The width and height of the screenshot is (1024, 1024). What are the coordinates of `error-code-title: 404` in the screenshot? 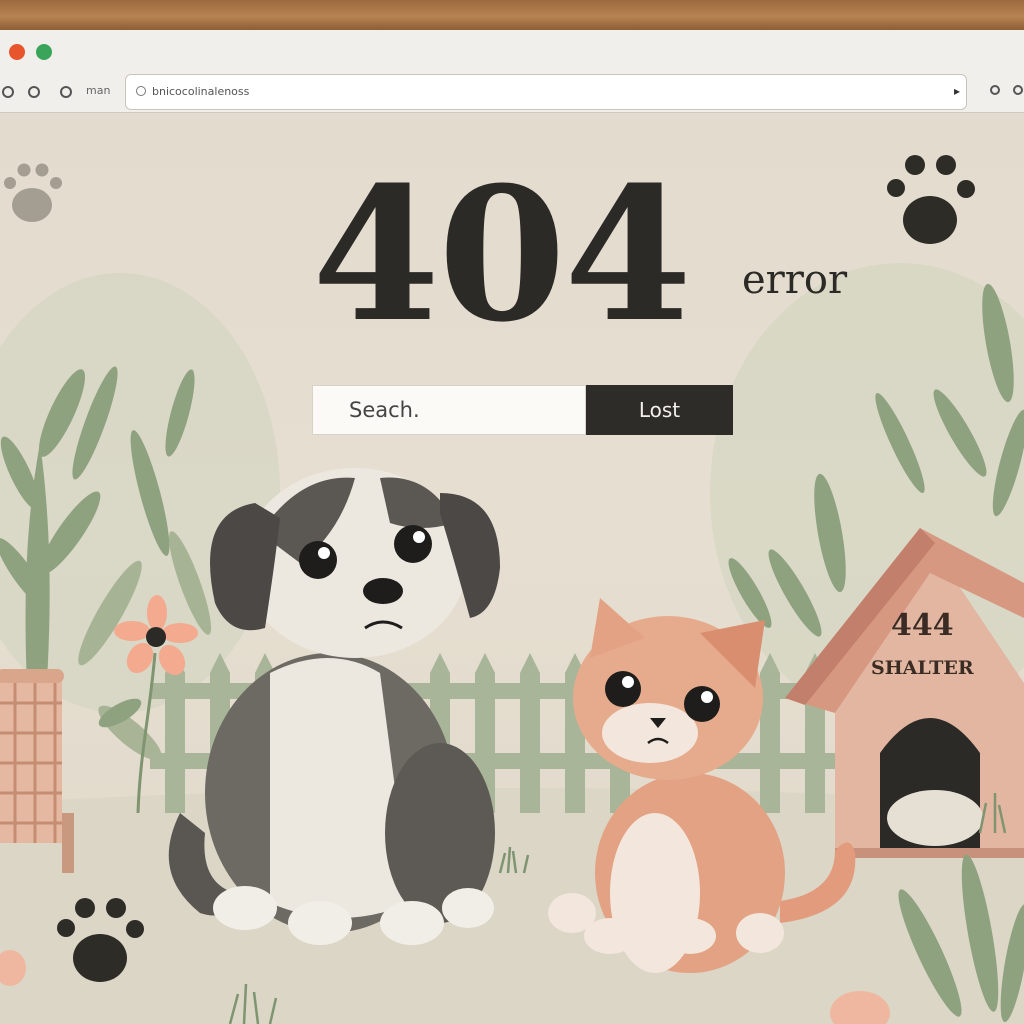 It's located at (502, 255).